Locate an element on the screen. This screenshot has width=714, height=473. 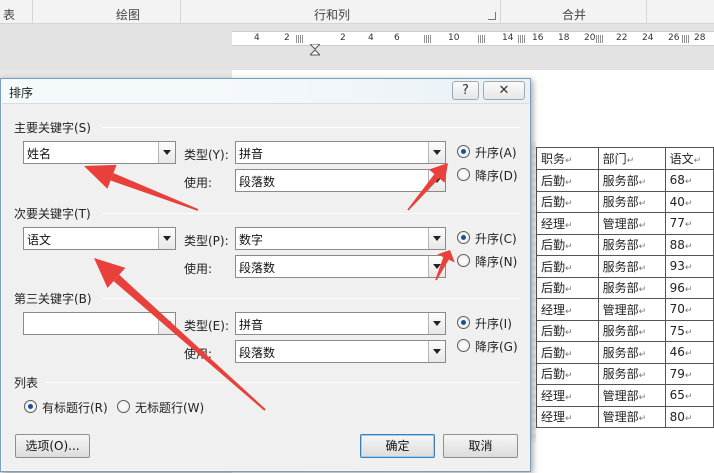
table-cell: 79↵ is located at coordinates (689, 373).